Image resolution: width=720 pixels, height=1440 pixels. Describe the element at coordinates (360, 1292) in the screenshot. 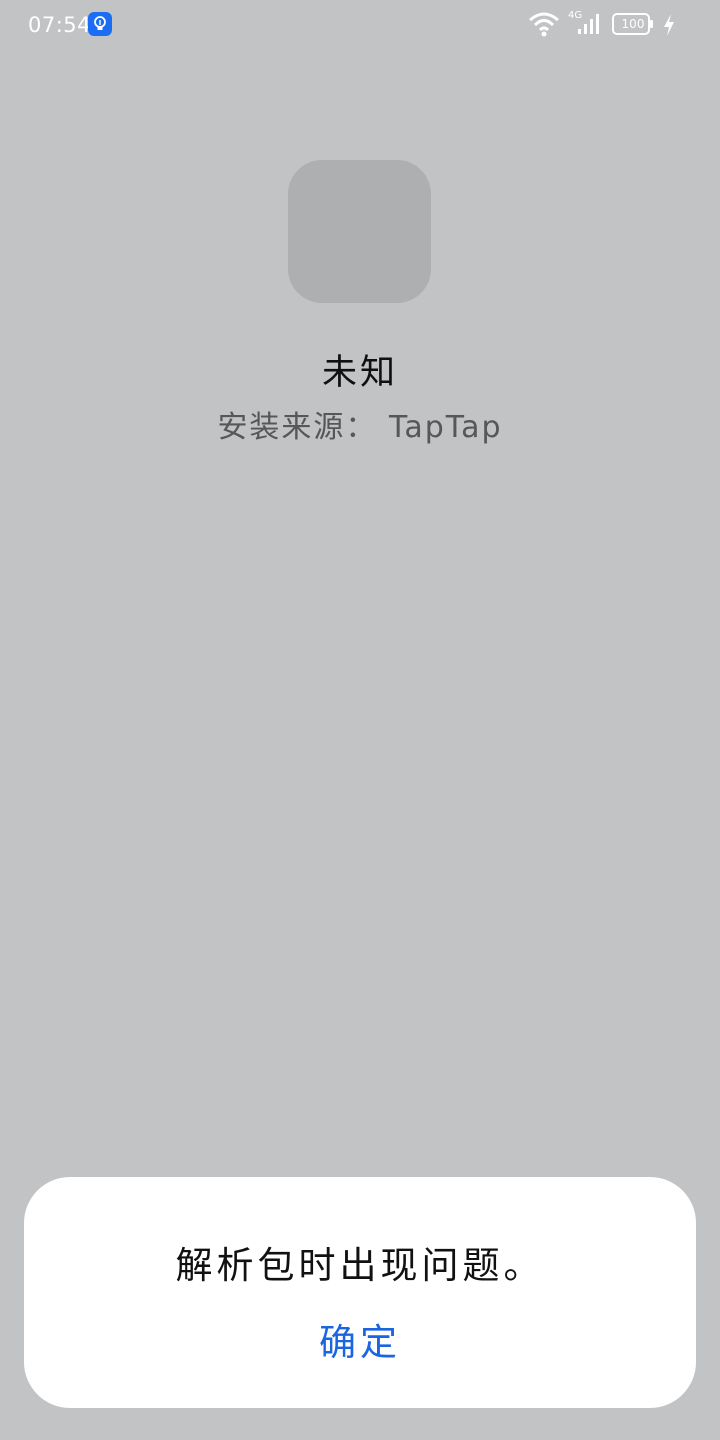

I see `error-dialog: 解析包时出现问题。 确定` at that location.